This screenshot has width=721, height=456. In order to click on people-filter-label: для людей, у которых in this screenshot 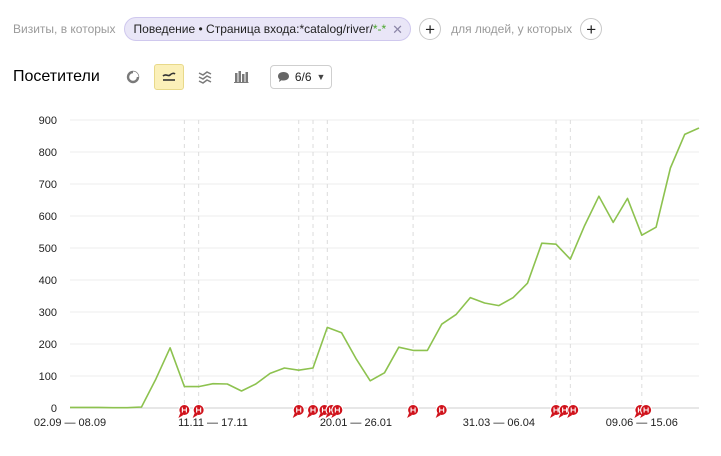, I will do `click(512, 29)`.